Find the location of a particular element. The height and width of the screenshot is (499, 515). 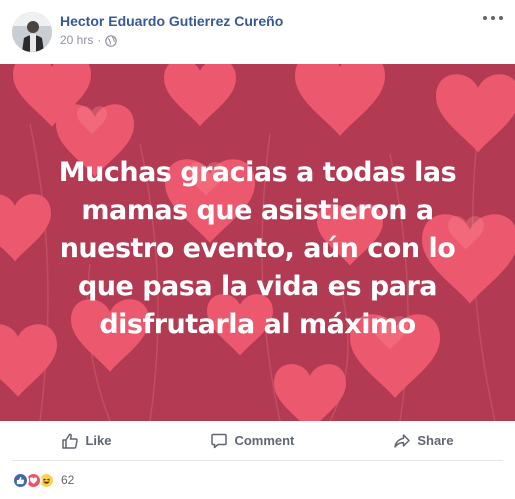

comment-icon is located at coordinates (219, 440).